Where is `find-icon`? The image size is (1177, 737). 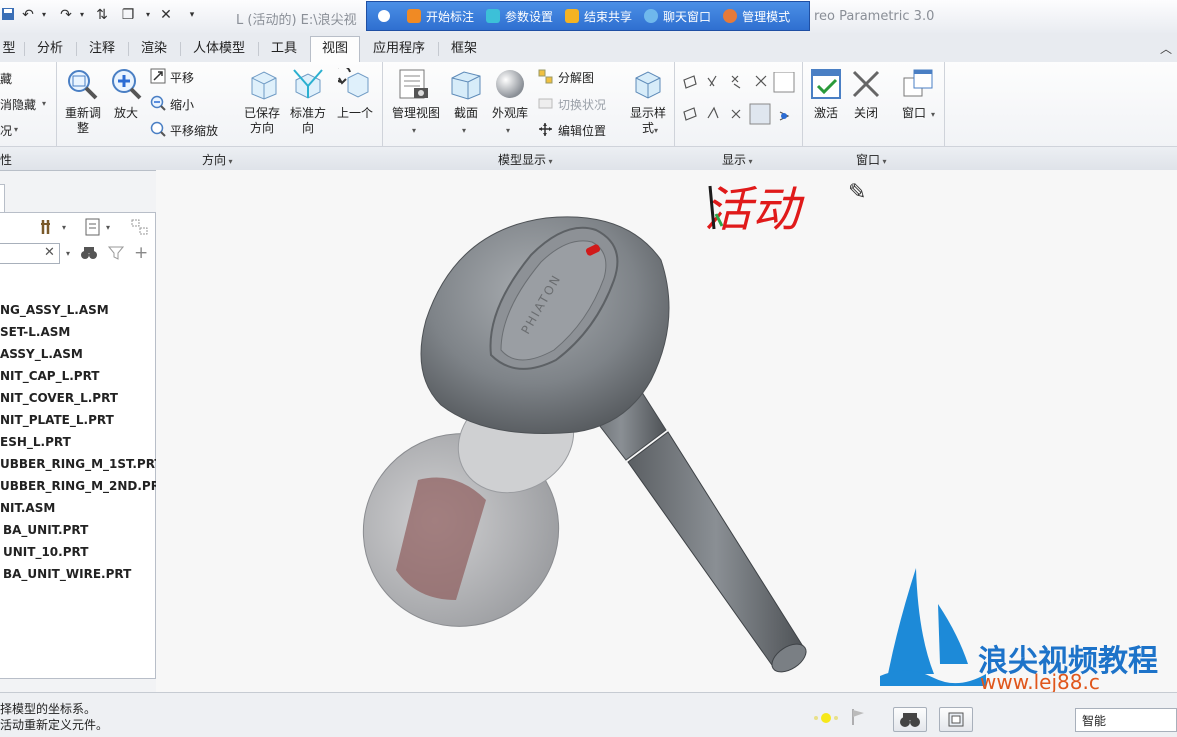
find-icon is located at coordinates (89, 253).